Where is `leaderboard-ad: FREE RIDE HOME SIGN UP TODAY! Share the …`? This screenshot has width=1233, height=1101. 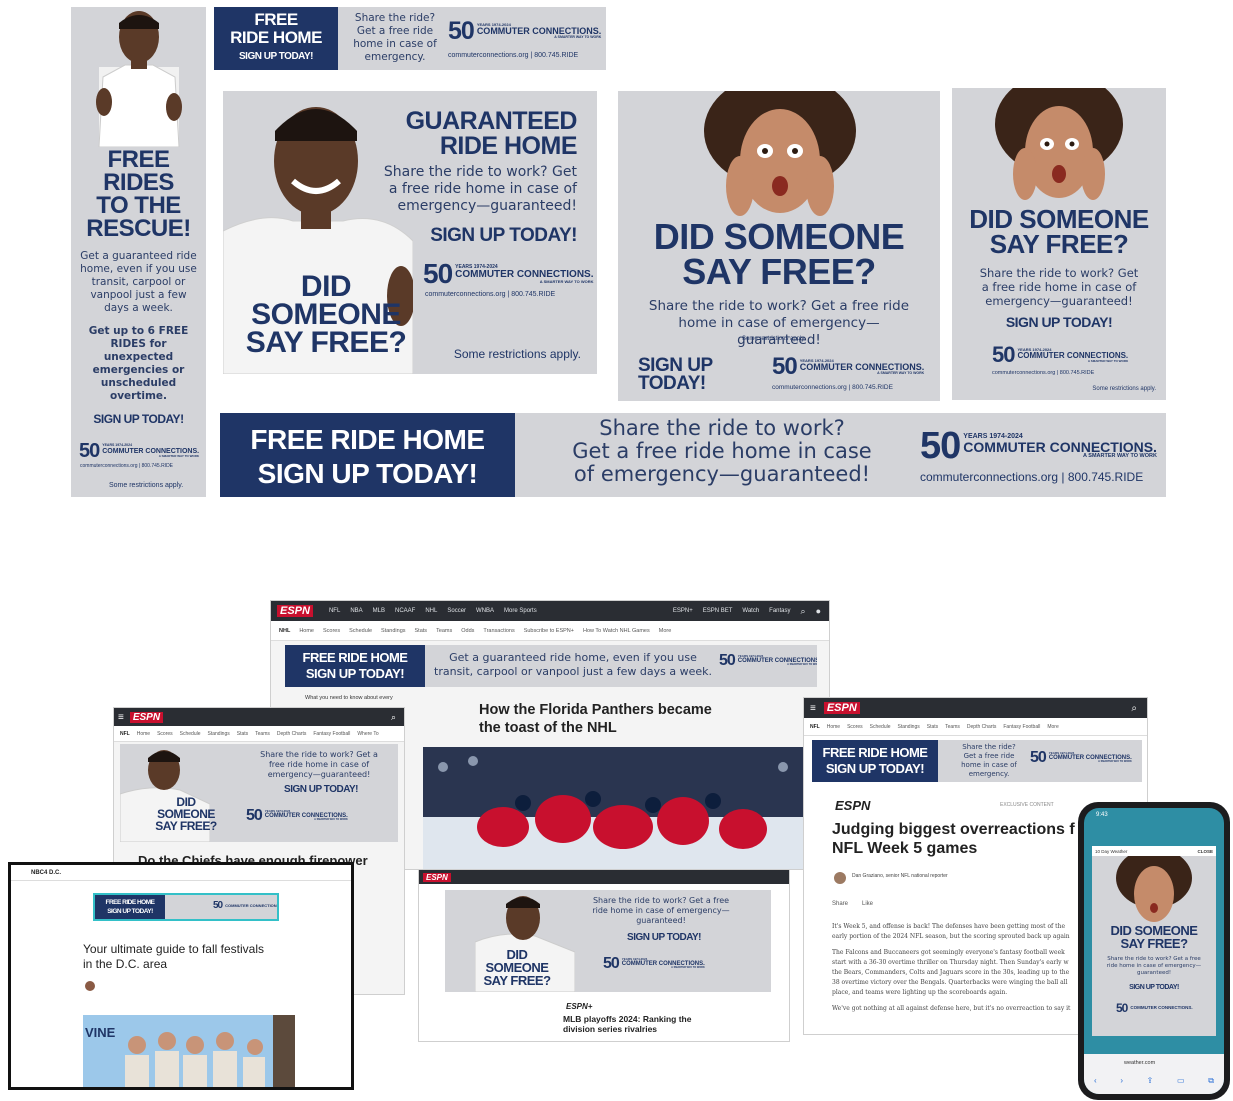 leaderboard-ad: FREE RIDE HOME SIGN UP TODAY! Share the … is located at coordinates (693, 455).